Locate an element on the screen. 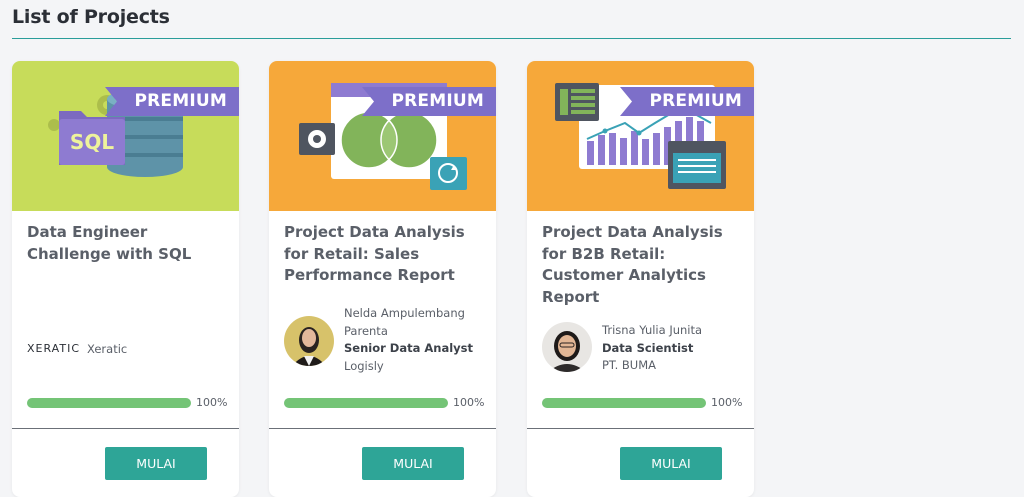 This screenshot has width=1024, height=497. author-name: Nelda Ampulembang Parenta is located at coordinates (404, 322).